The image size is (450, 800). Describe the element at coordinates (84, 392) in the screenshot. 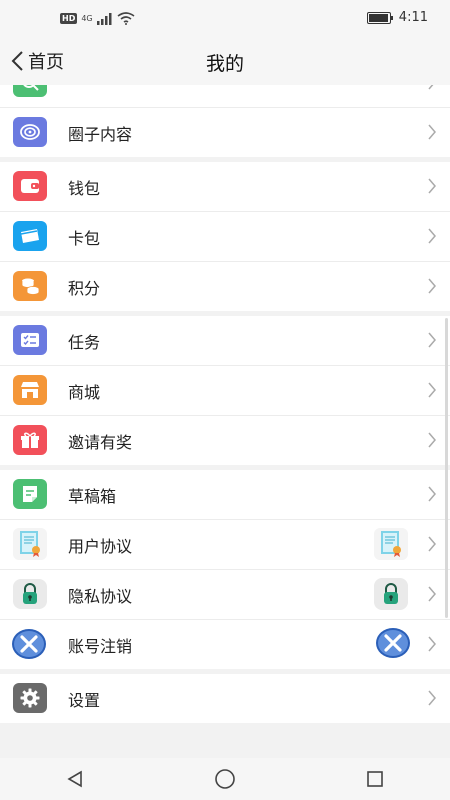

I see `menu-item-label: 商城` at that location.